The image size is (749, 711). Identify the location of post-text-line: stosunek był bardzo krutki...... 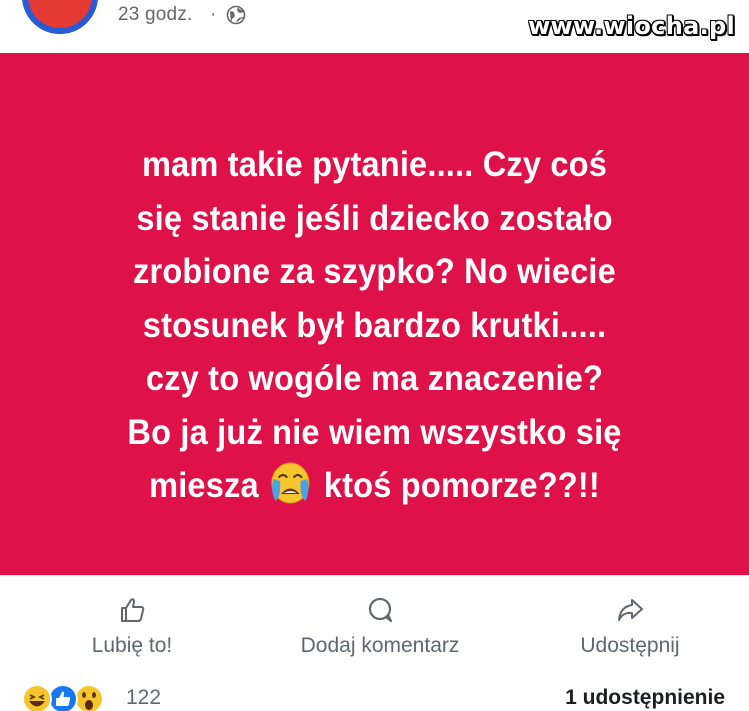
(374, 325).